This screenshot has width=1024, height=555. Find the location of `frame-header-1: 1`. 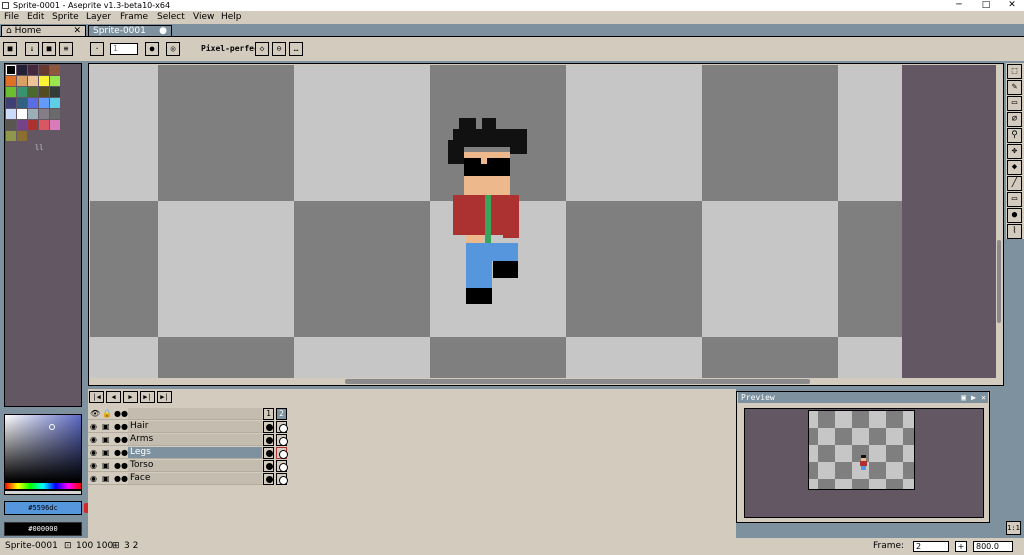

frame-header-1: 1 is located at coordinates (268, 414).